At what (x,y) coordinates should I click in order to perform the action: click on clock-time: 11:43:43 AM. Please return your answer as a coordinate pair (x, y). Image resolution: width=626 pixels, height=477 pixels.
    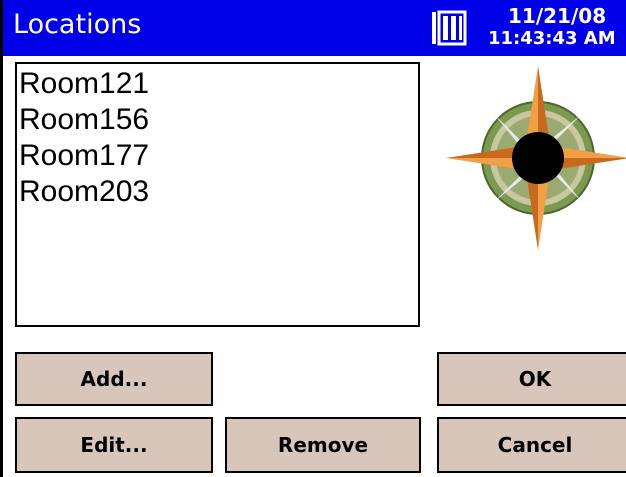
    Looking at the image, I should click on (552, 38).